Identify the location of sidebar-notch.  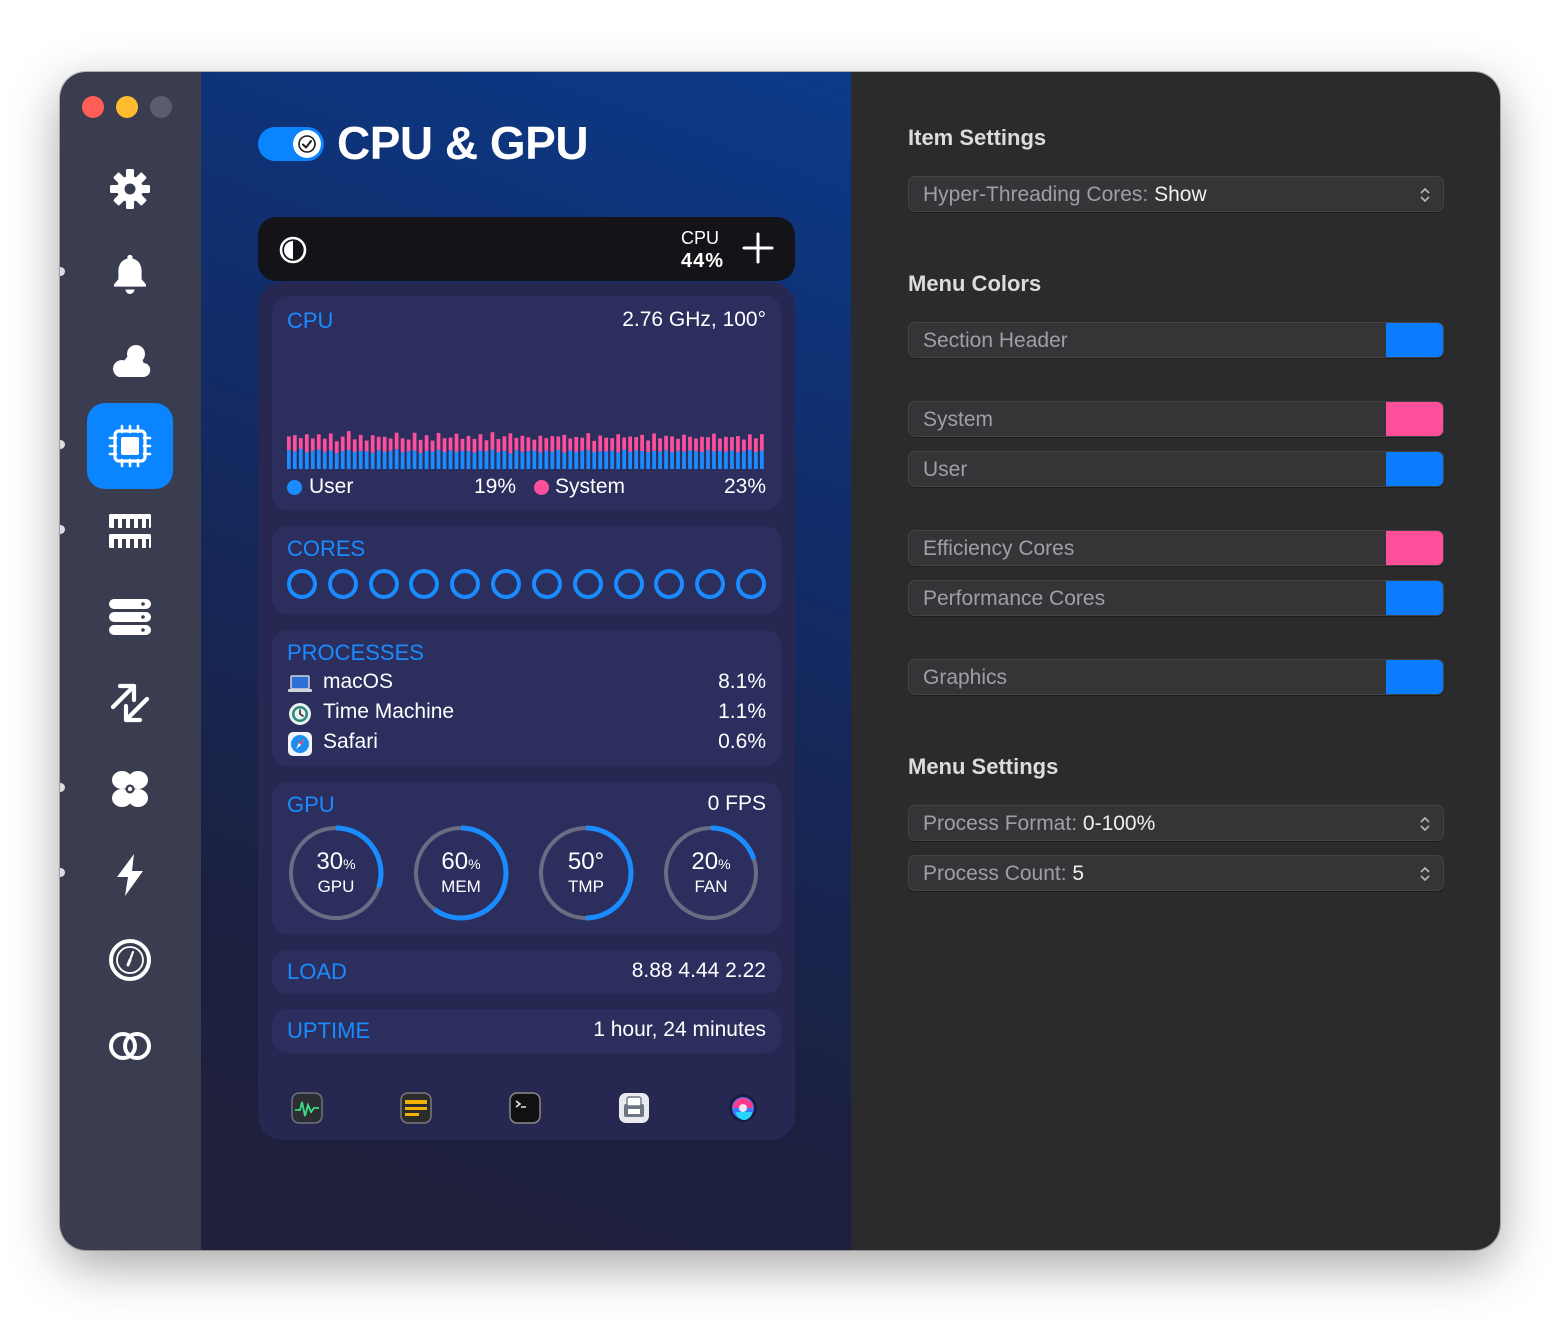
(62, 271).